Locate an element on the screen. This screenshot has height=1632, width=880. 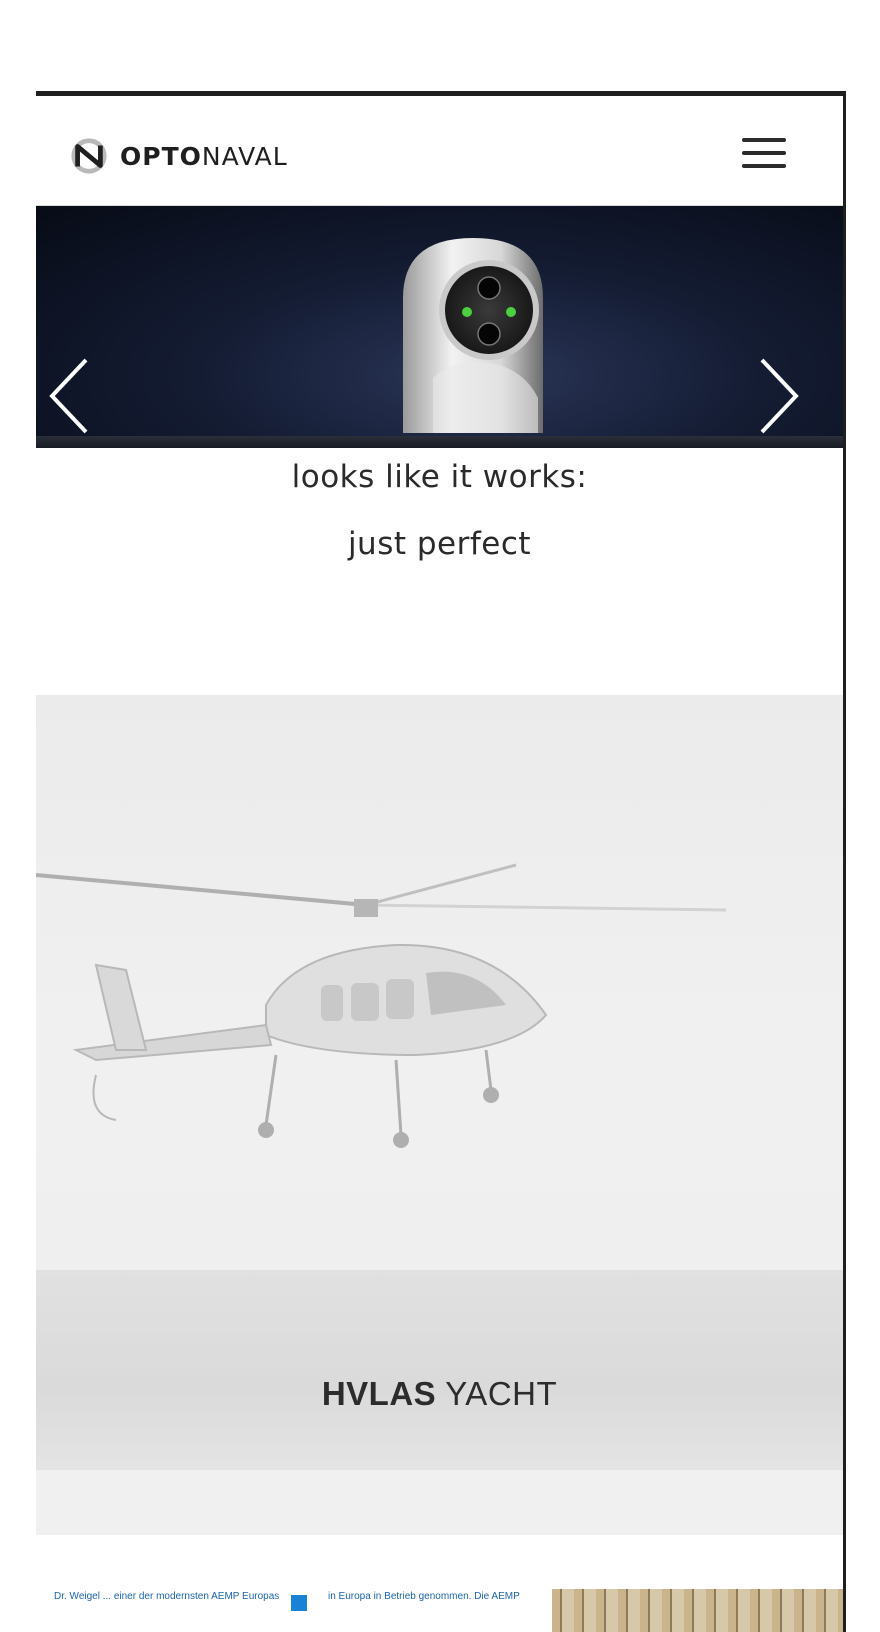
logo-wordmark-bold: OPTO is located at coordinates (161, 156).